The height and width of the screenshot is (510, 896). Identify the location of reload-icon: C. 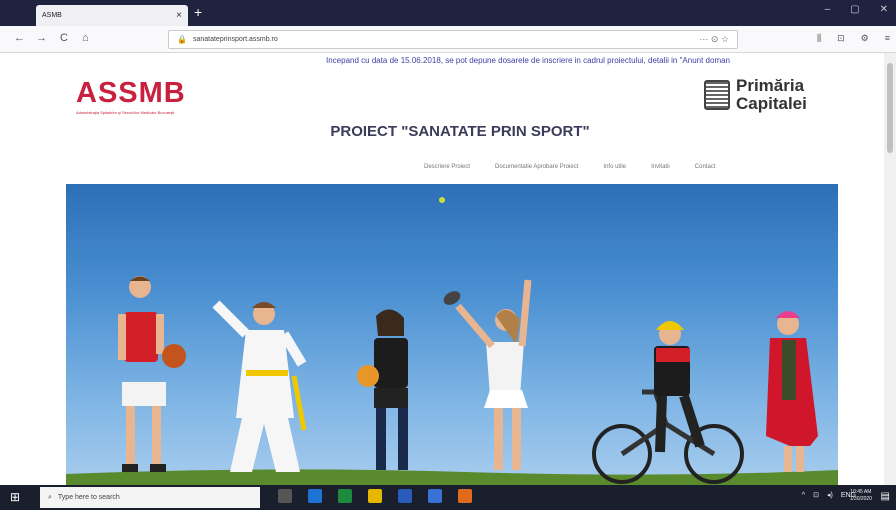
(64, 38).